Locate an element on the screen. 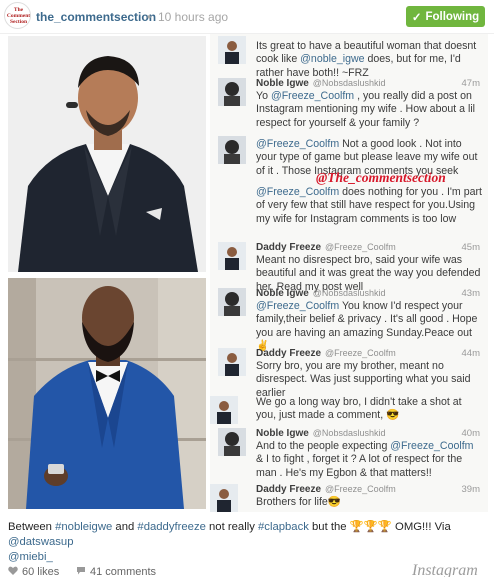 The width and height of the screenshot is (494, 577). hashtag-link: #clapback is located at coordinates (283, 527).